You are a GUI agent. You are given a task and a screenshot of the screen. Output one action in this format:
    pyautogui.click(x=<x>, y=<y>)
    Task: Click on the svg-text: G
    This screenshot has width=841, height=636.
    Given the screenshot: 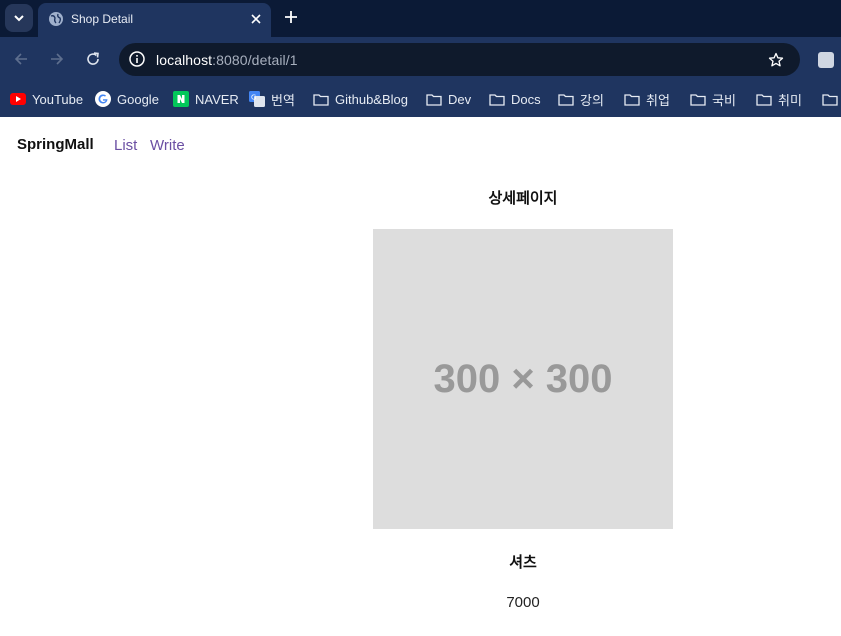 What is the action you would take?
    pyautogui.click(x=253, y=98)
    